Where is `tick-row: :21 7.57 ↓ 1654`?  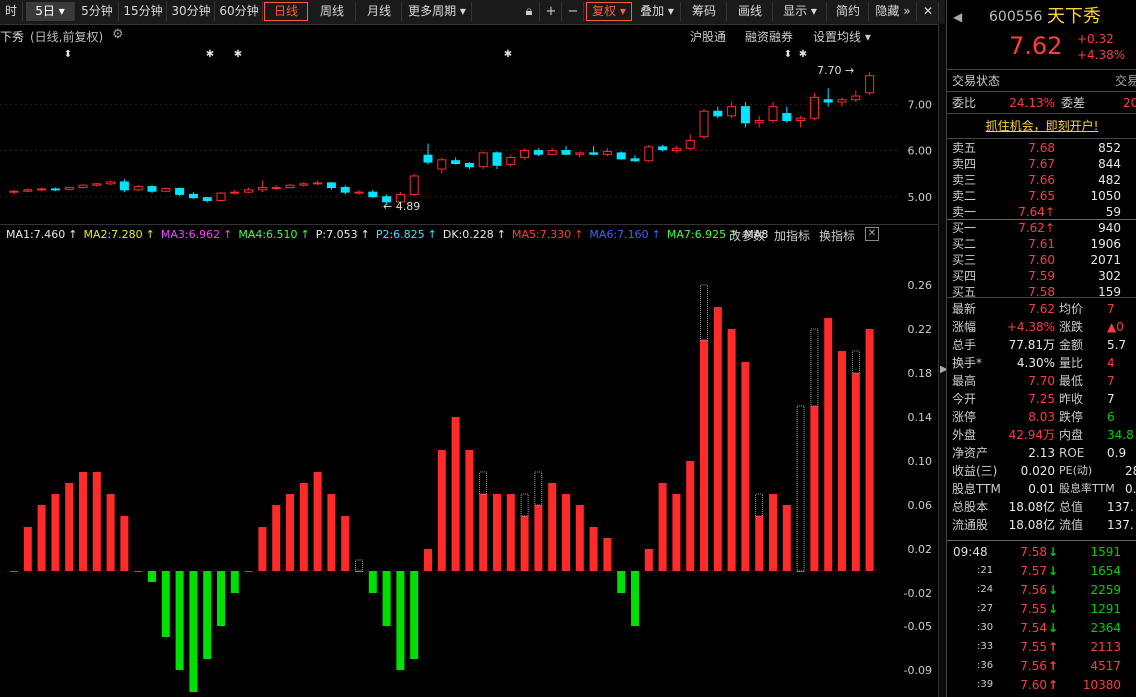
tick-row: :21 7.57 ↓ 1654 is located at coordinates (1041, 571).